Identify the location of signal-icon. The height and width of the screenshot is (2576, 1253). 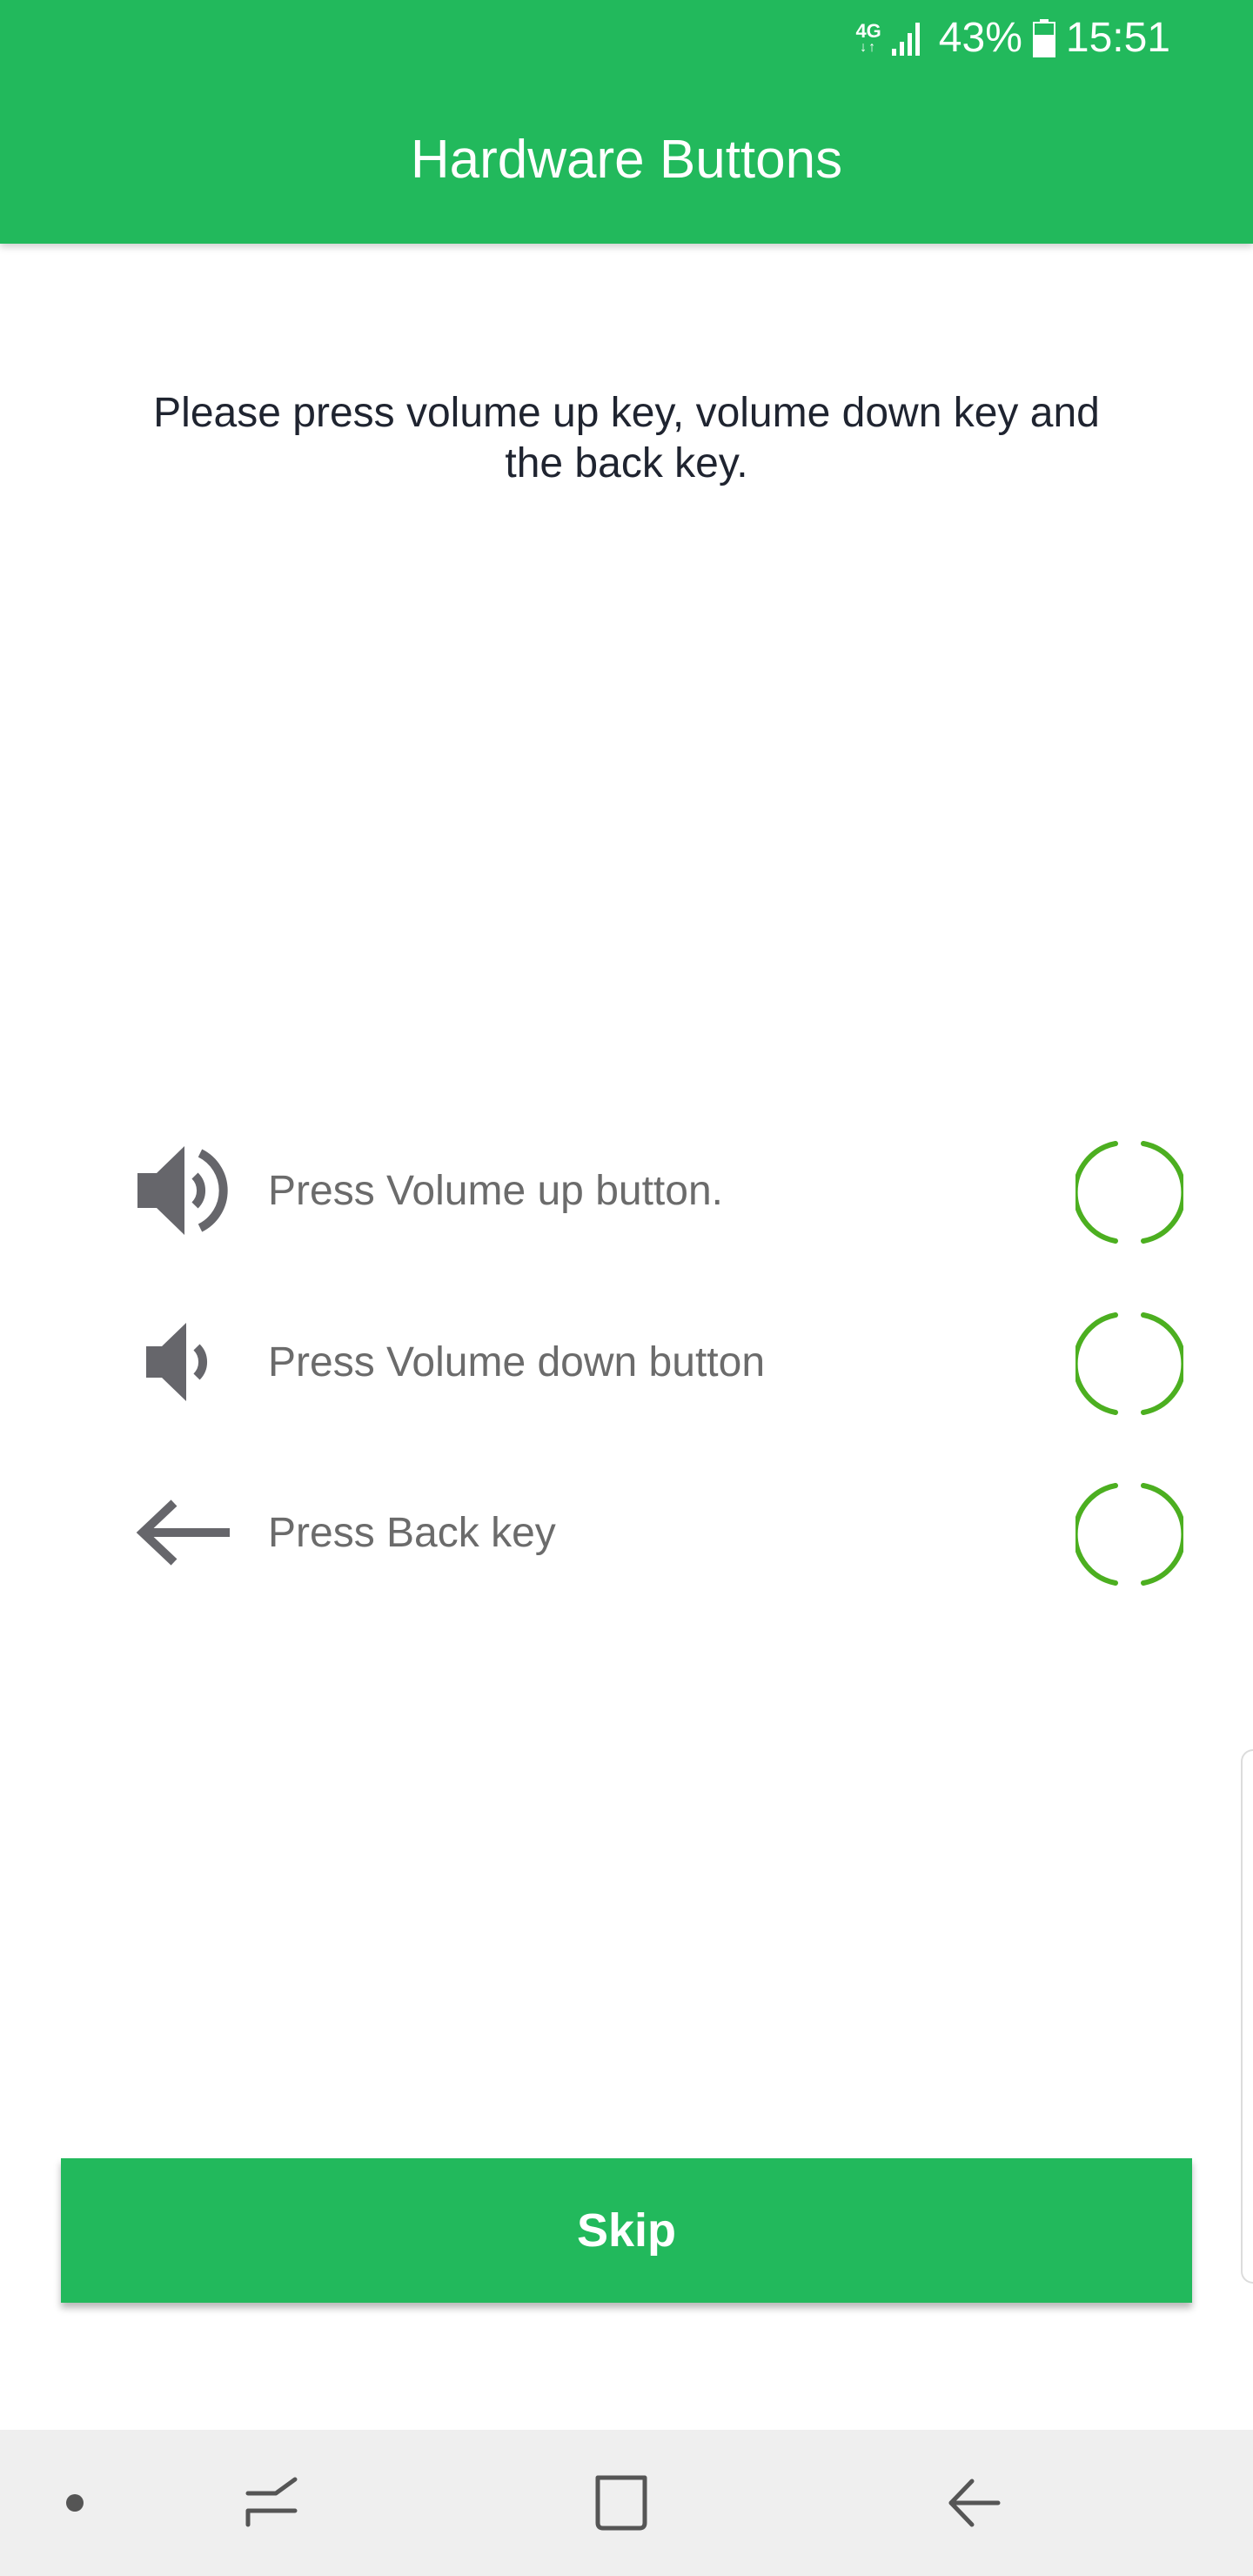
(909, 38).